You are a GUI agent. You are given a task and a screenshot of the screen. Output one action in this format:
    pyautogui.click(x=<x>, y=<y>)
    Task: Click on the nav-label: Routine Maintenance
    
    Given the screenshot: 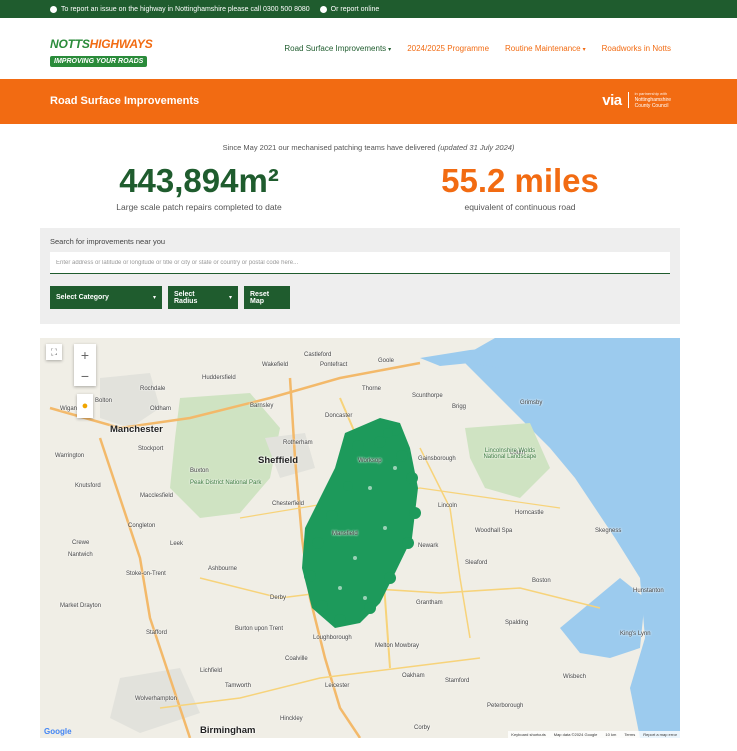 What is the action you would take?
    pyautogui.click(x=543, y=48)
    